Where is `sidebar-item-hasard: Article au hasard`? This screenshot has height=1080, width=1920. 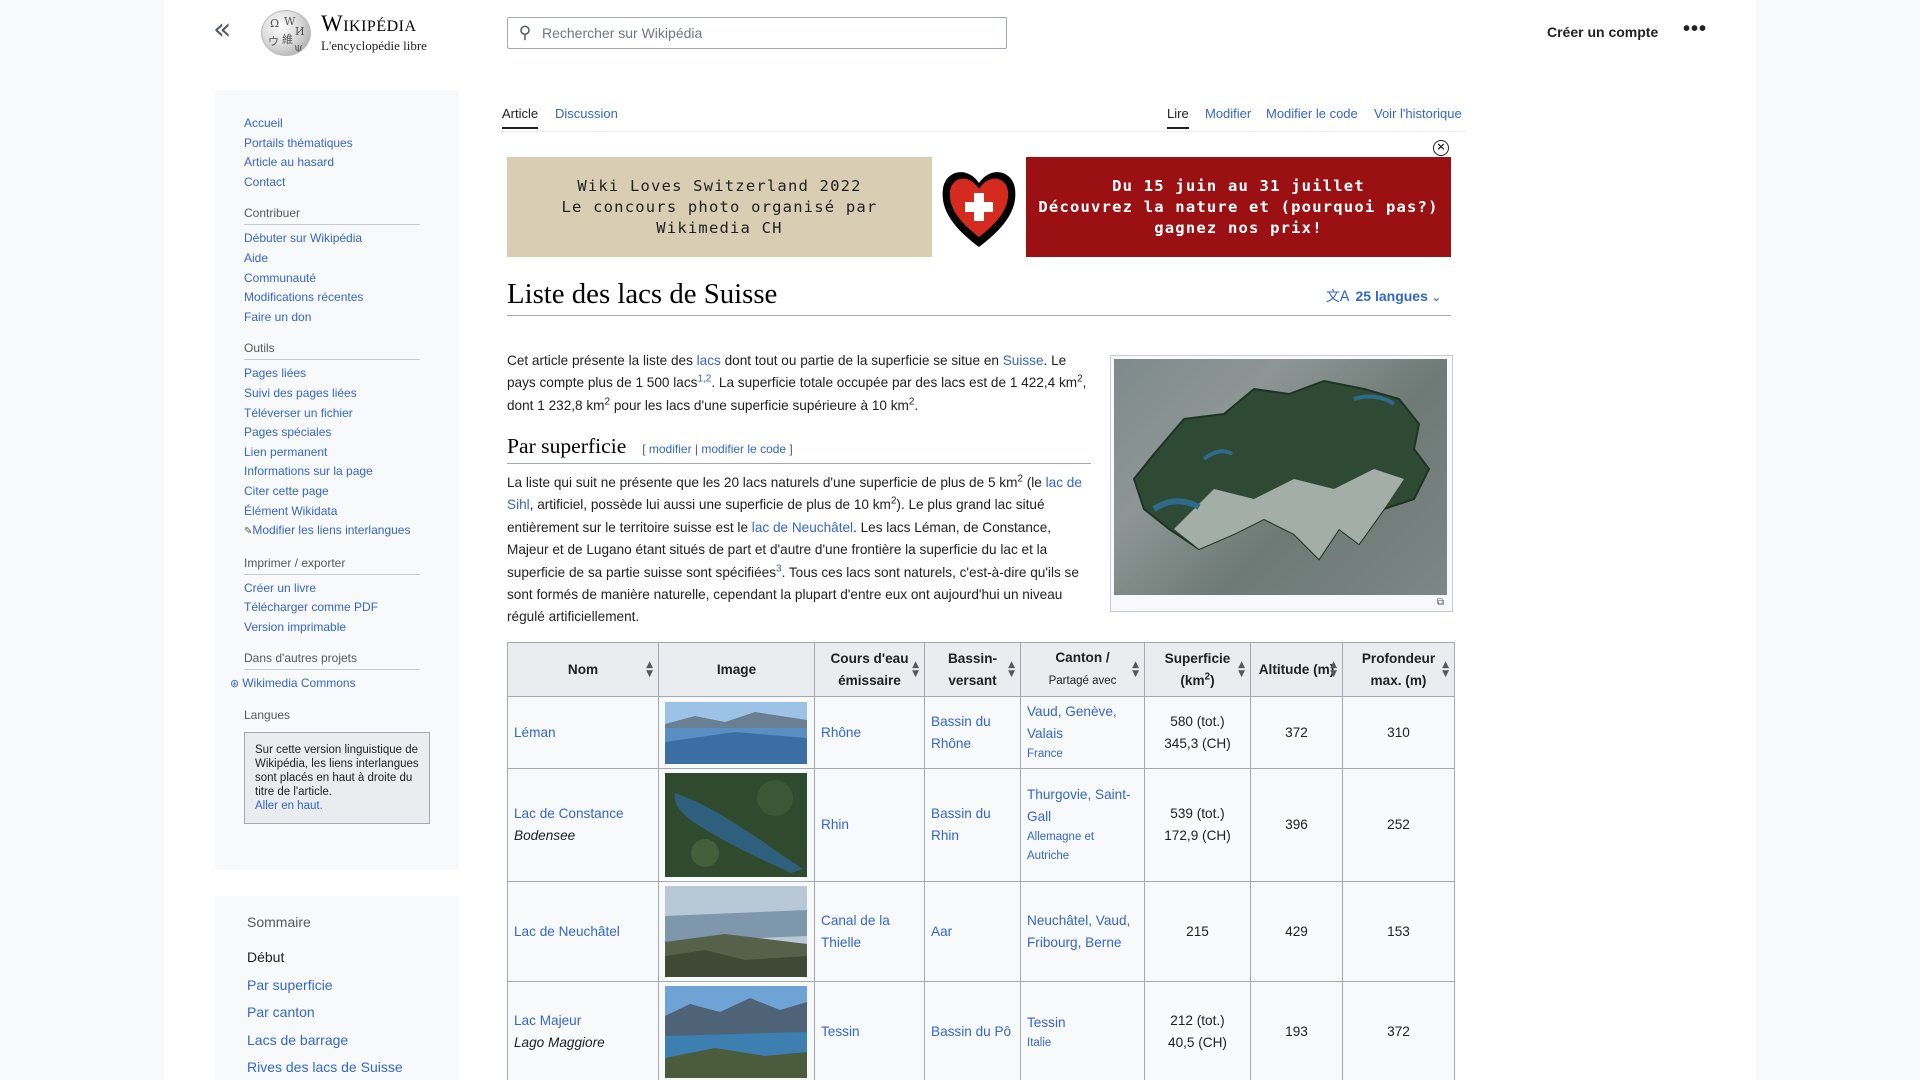
sidebar-item-hasard: Article au hasard is located at coordinates (332, 163).